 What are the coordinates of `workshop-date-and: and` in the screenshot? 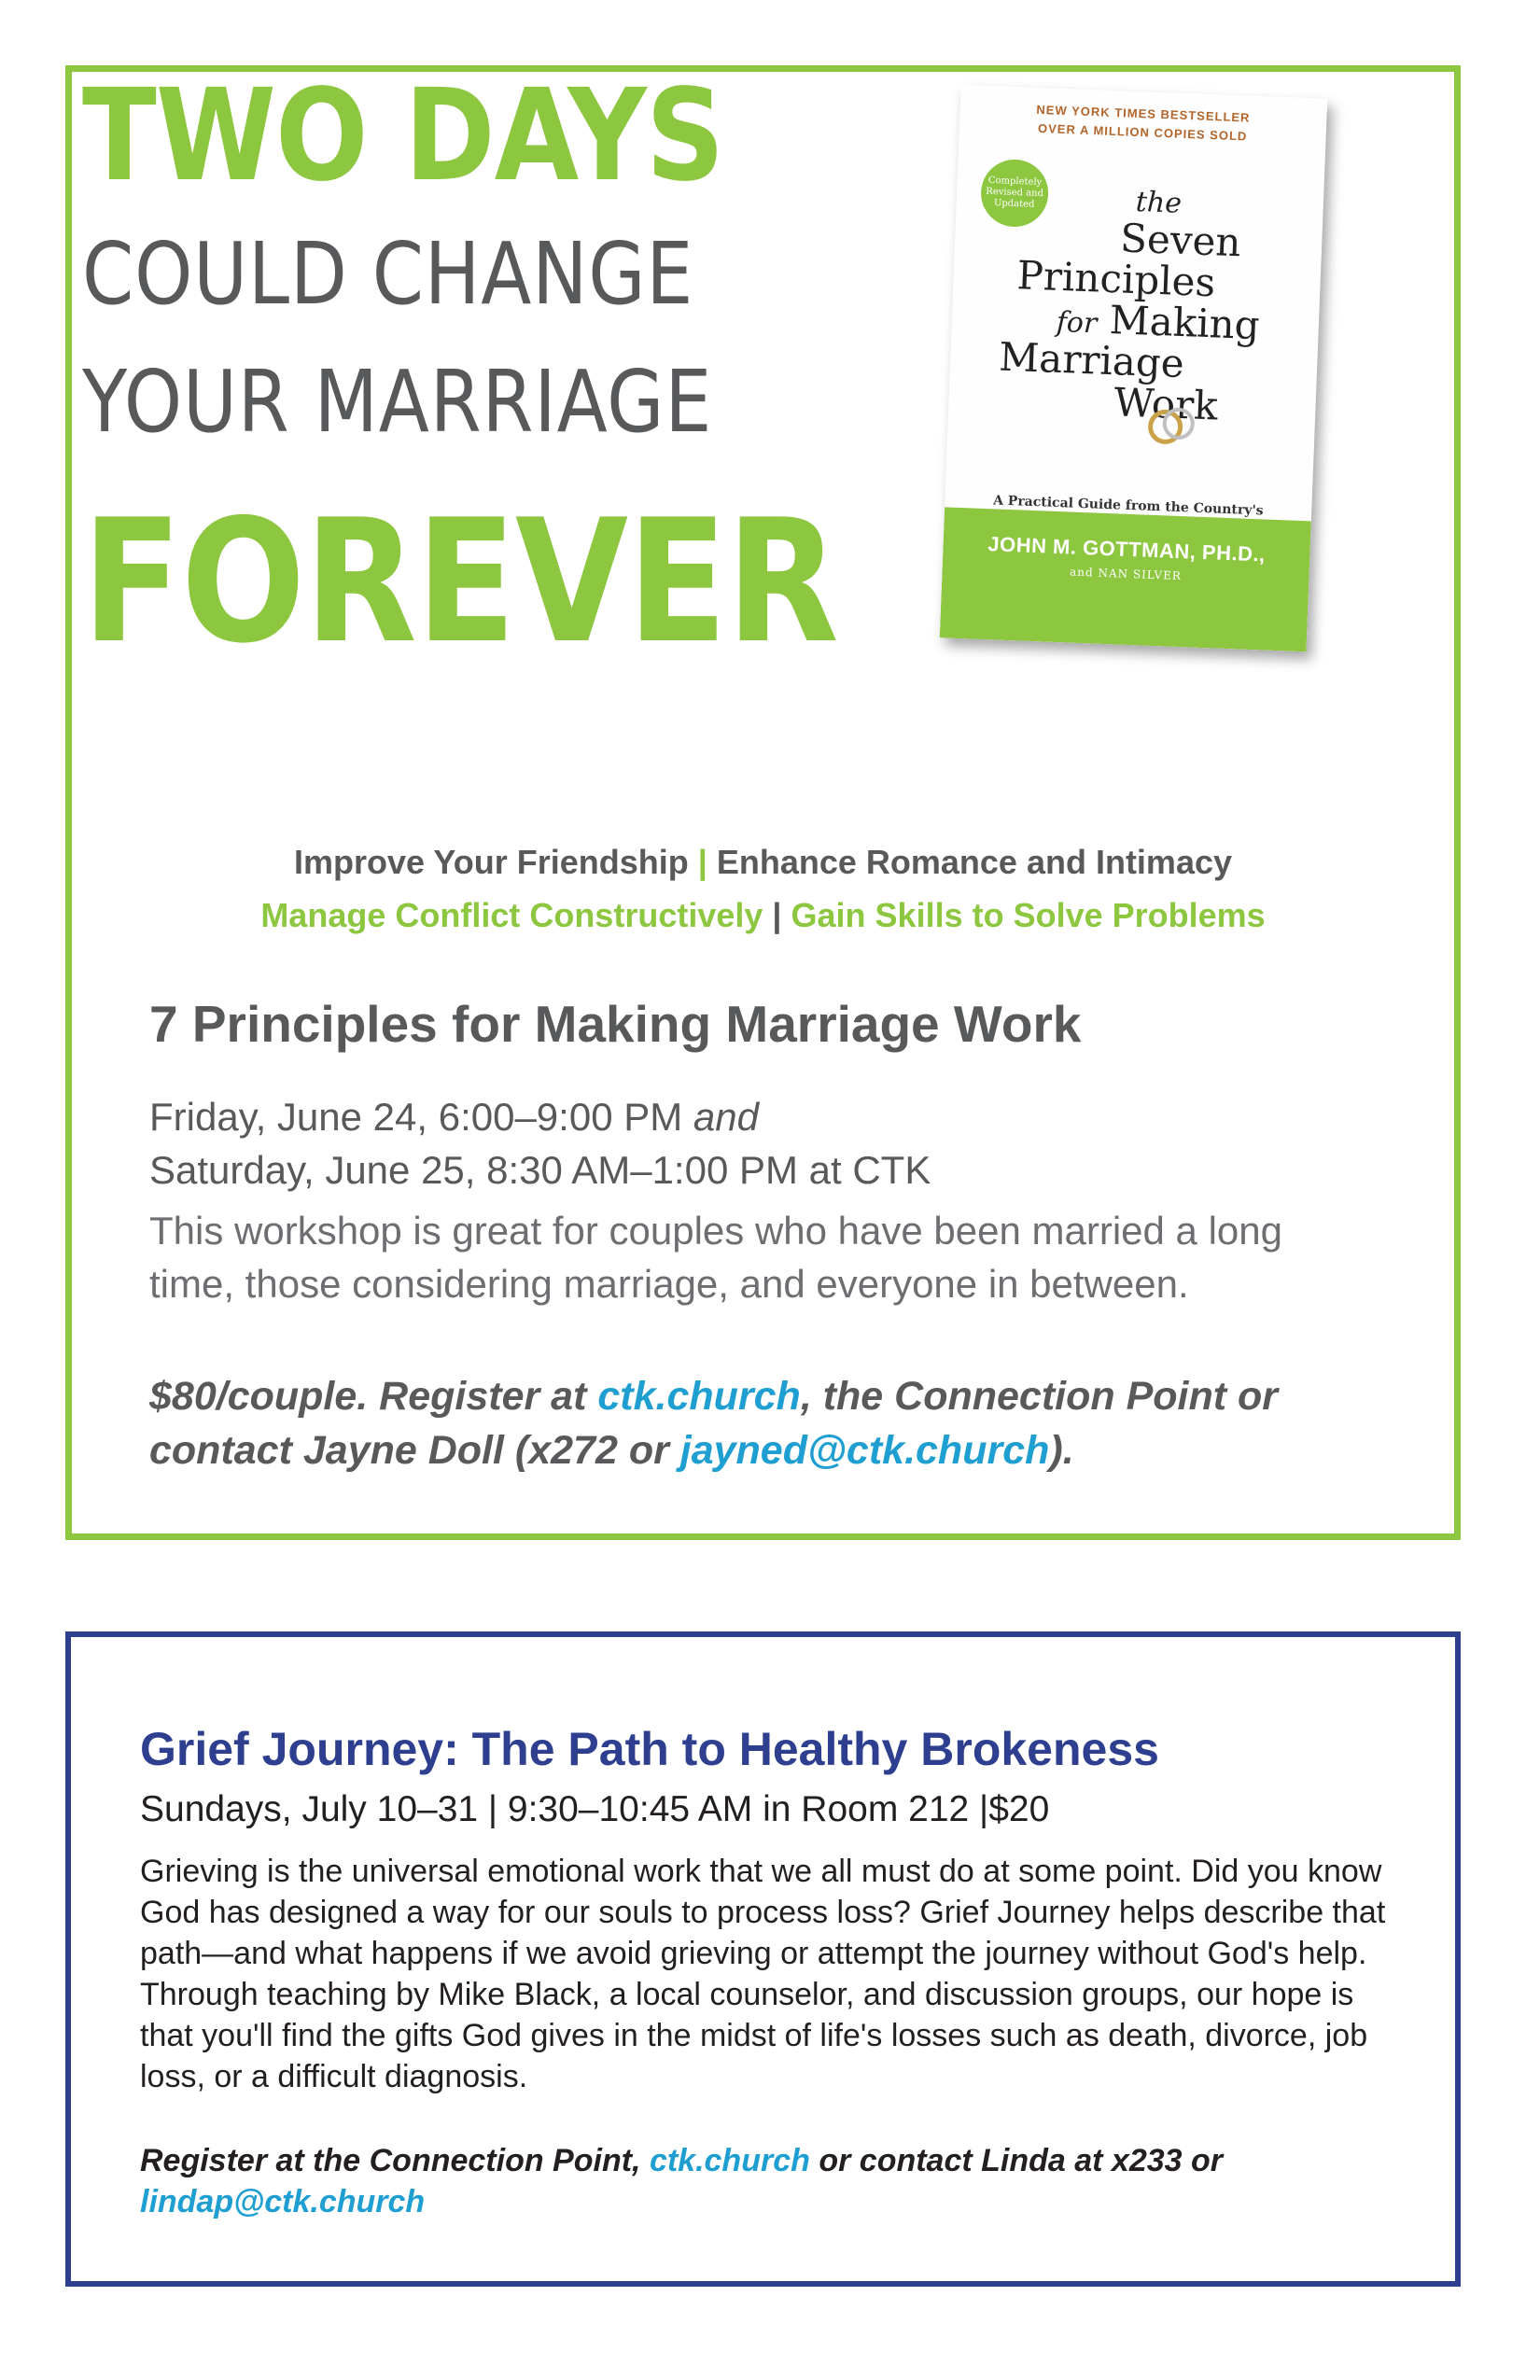 It's located at (726, 1117).